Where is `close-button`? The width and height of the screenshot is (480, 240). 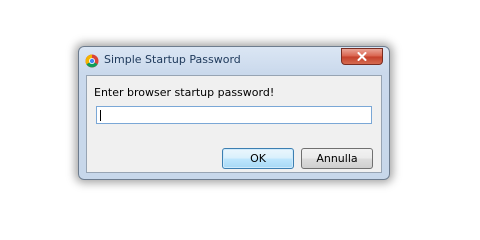 close-button is located at coordinates (362, 56).